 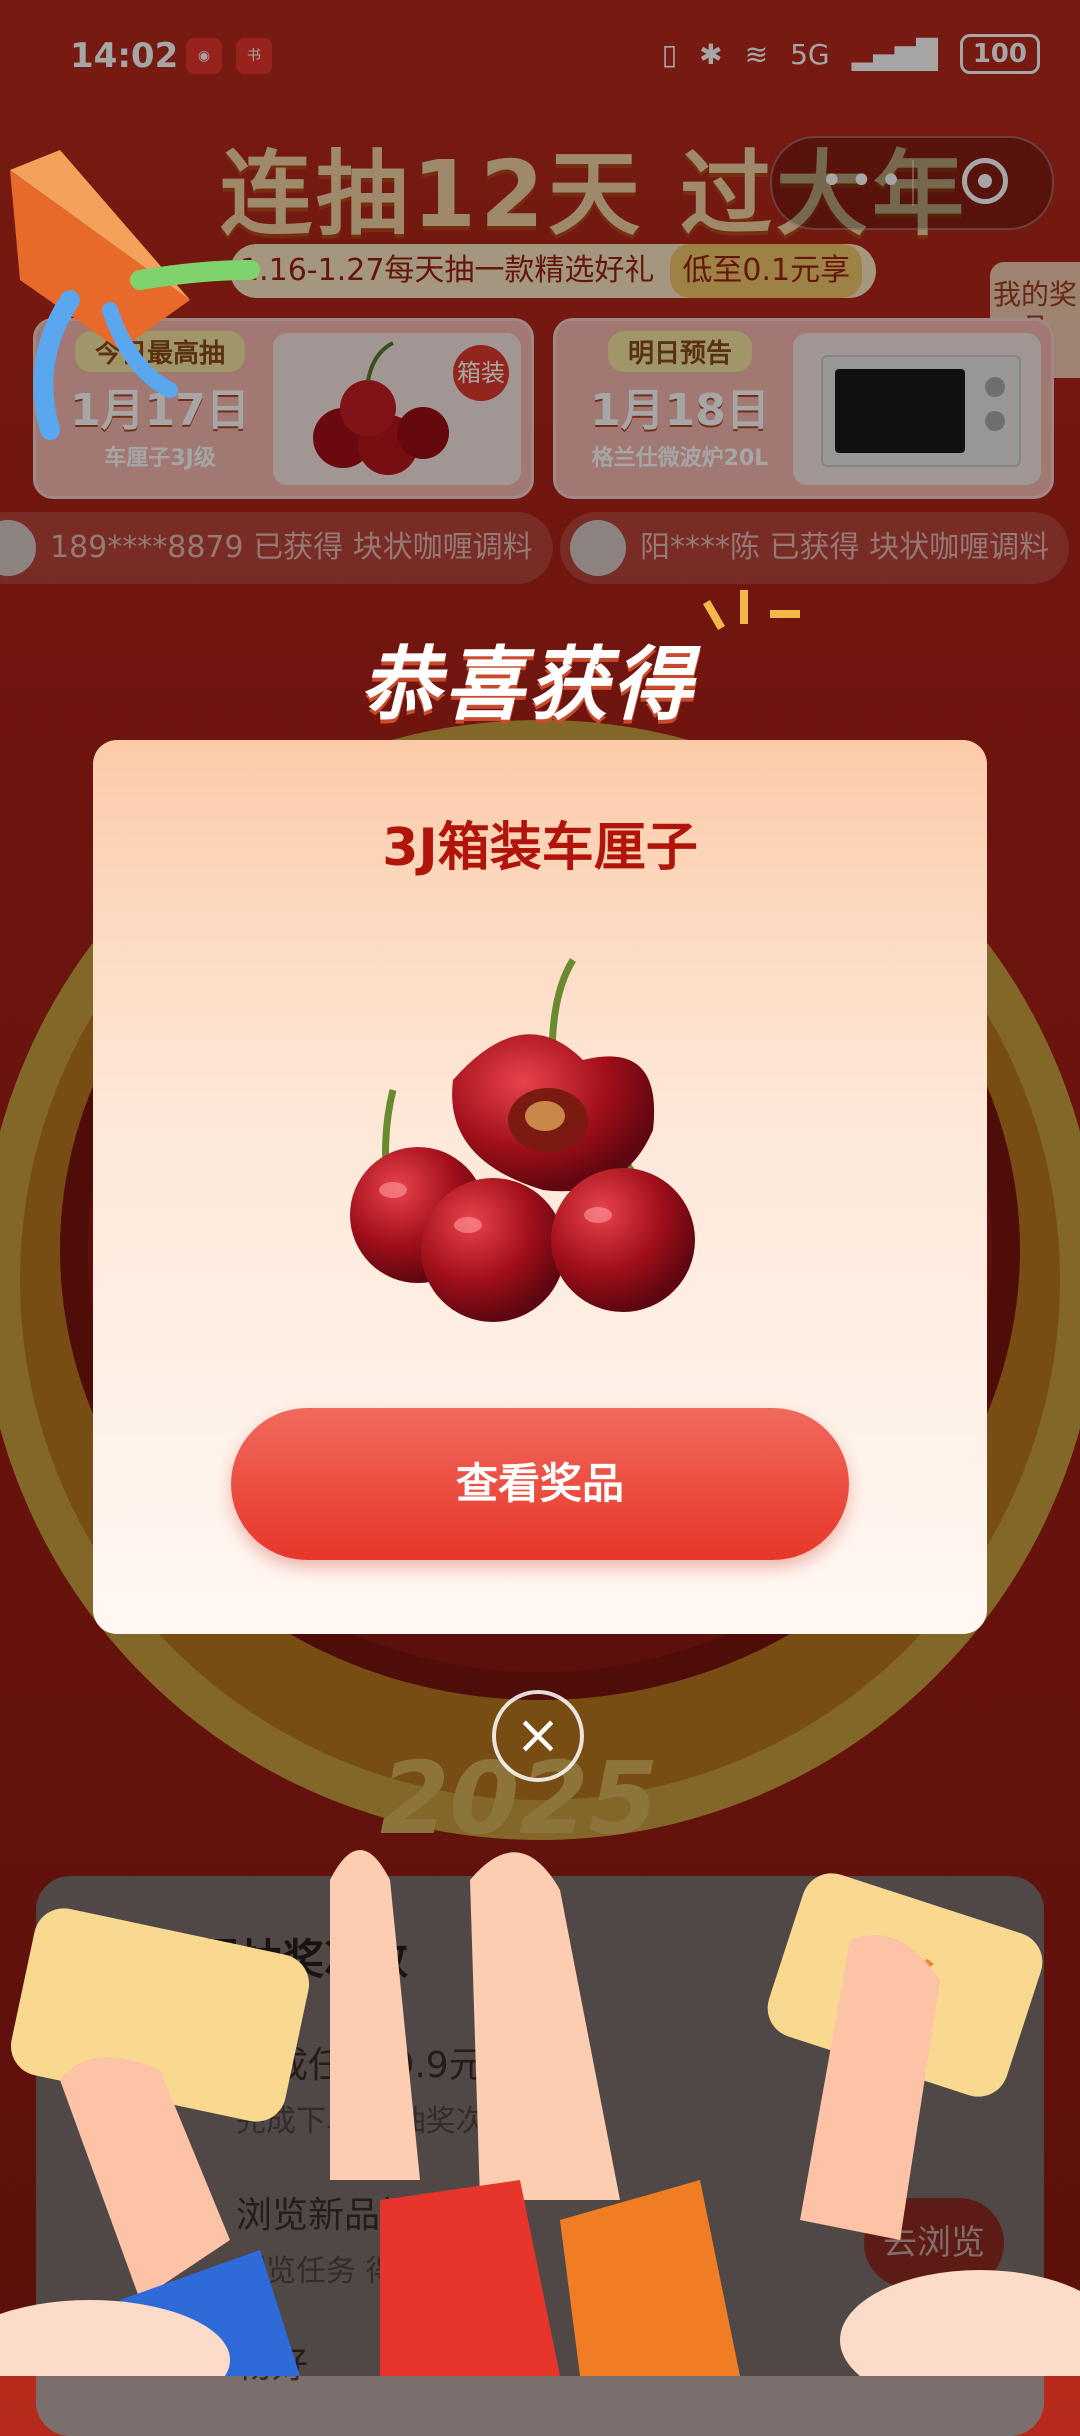 I want to click on cherry-image, so click(x=522, y=1140).